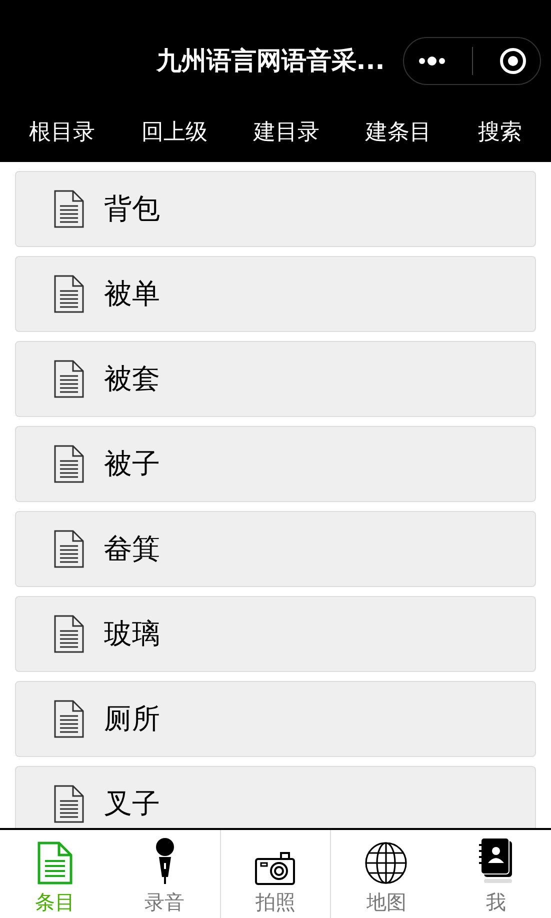 The width and height of the screenshot is (551, 918). What do you see at coordinates (132, 719) in the screenshot?
I see `item-label: 厕所` at bounding box center [132, 719].